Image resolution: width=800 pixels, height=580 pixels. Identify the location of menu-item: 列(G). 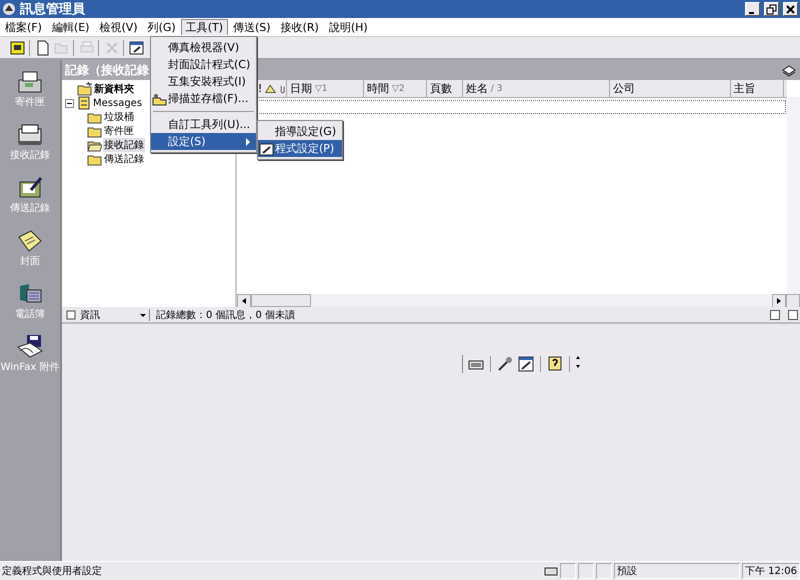
(161, 27).